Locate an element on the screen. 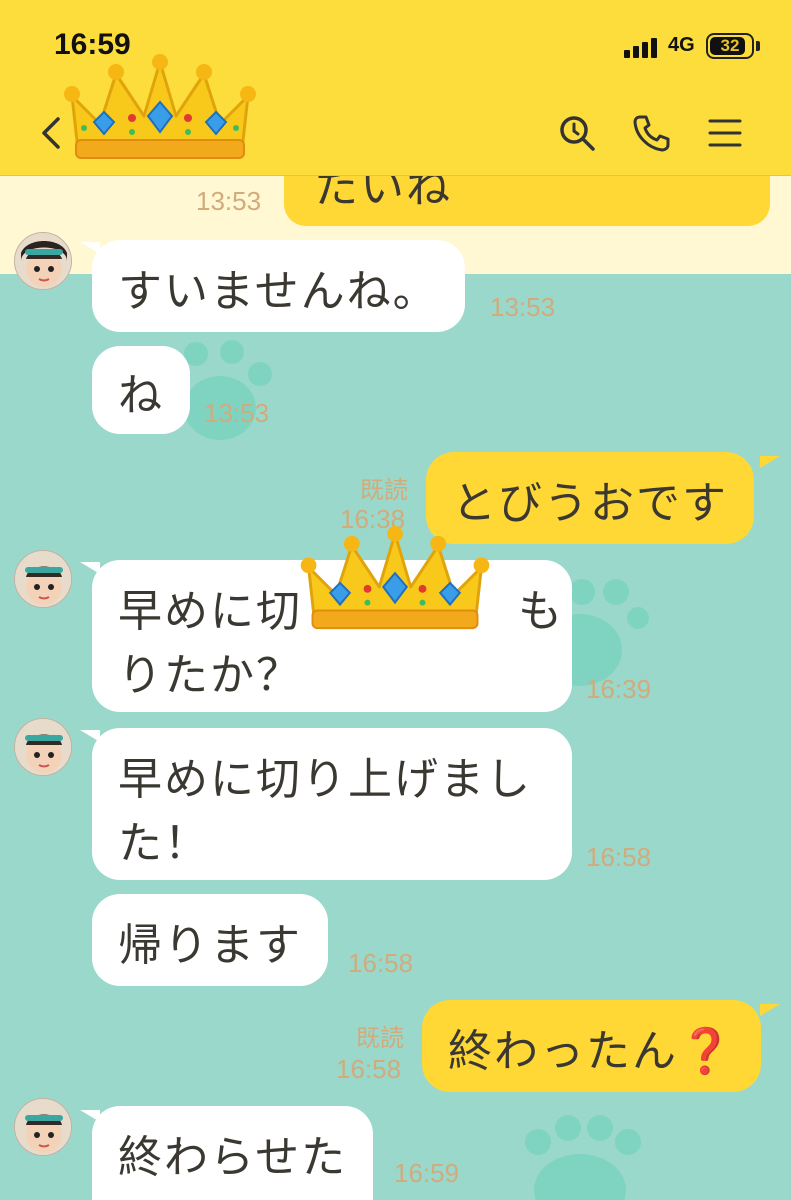 The width and height of the screenshot is (791, 1200). battery-icon: 32 is located at coordinates (730, 46).